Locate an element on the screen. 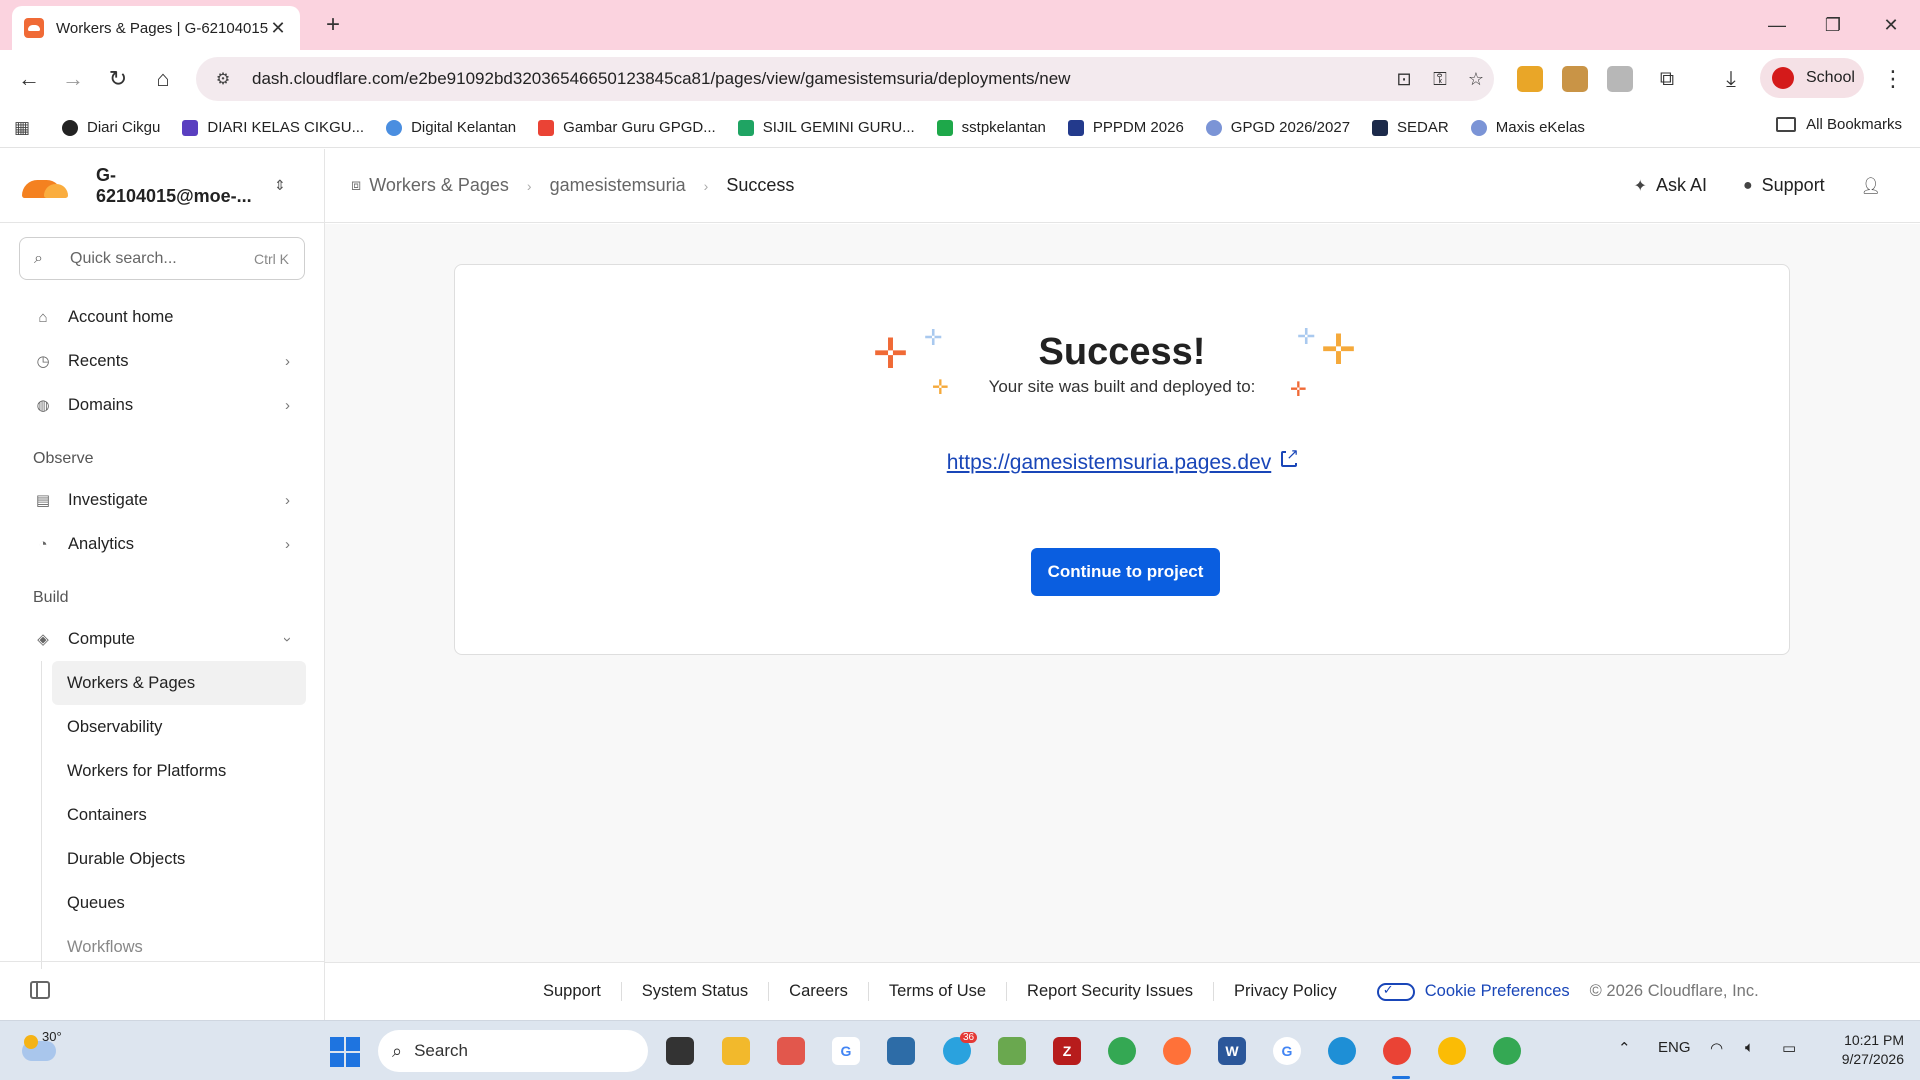 This screenshot has width=1920, height=1080. battery-icon: ▭ is located at coordinates (1789, 1048).